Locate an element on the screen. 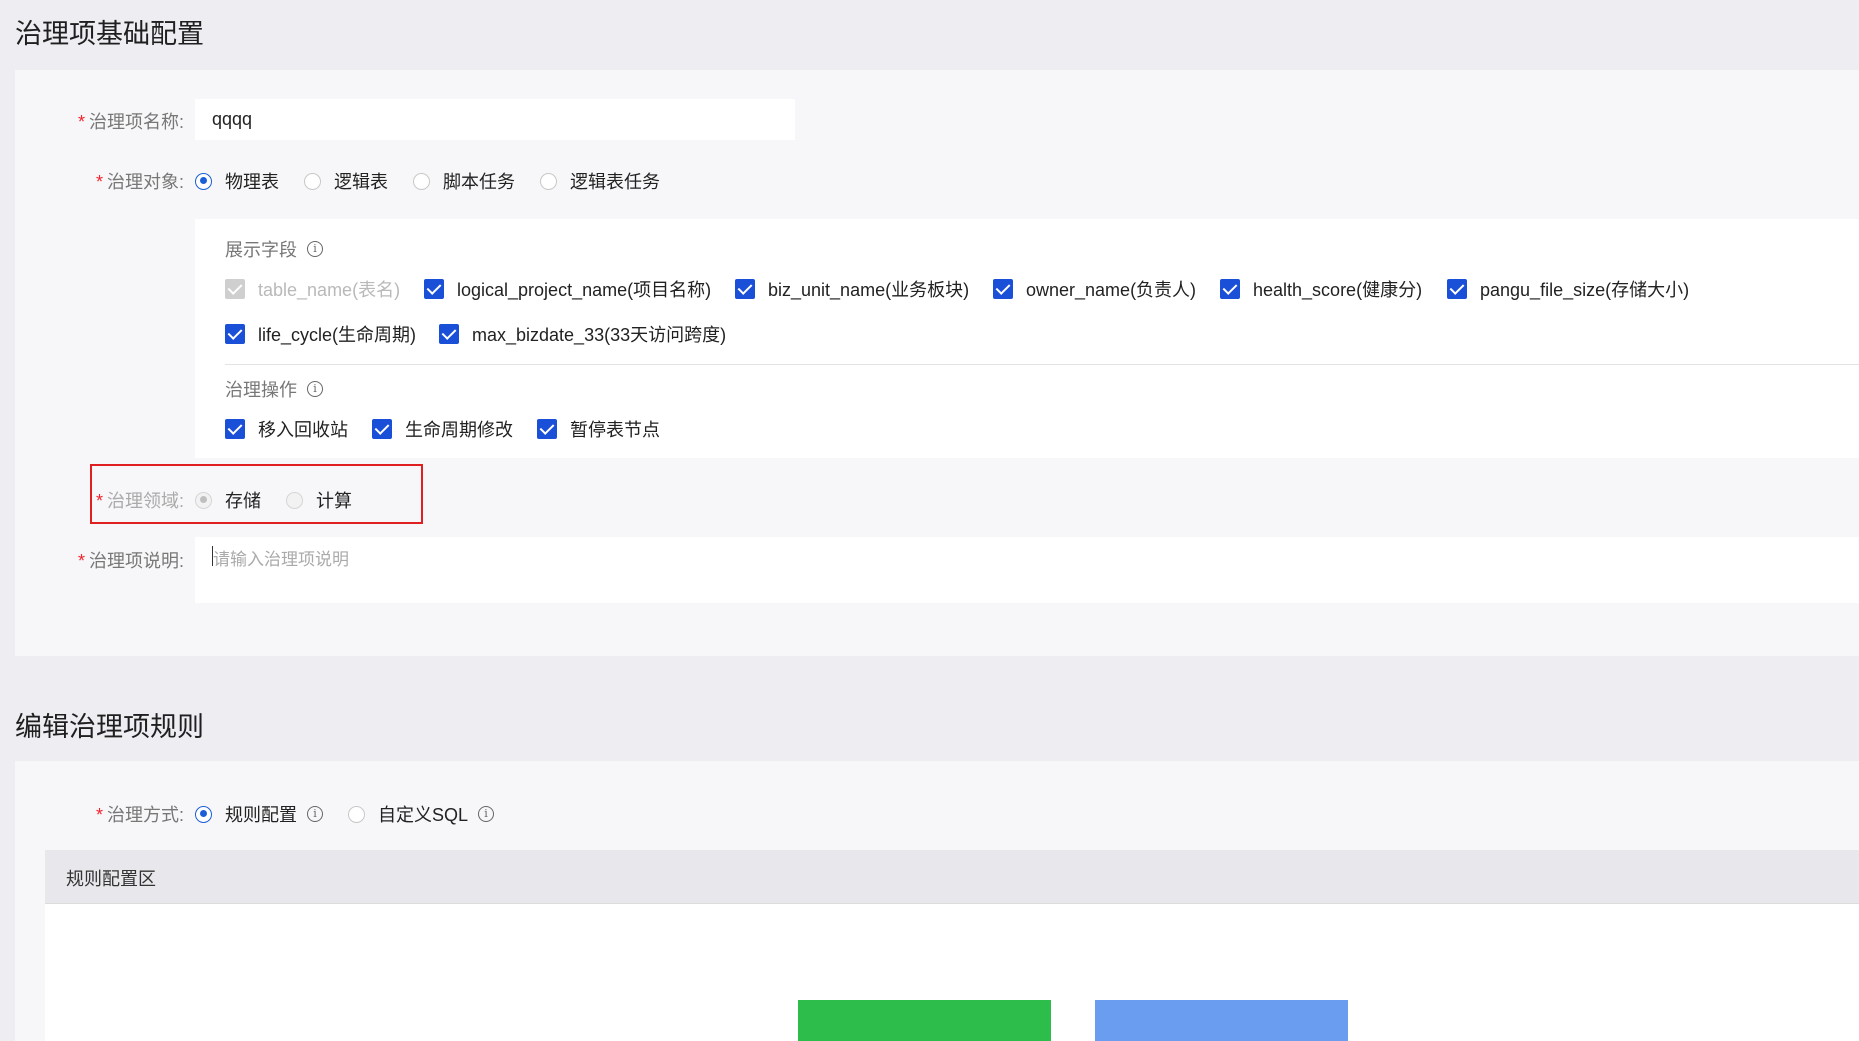 The height and width of the screenshot is (1041, 1859). field-checkbox-table-name: table_name(表名) is located at coordinates (312, 289).